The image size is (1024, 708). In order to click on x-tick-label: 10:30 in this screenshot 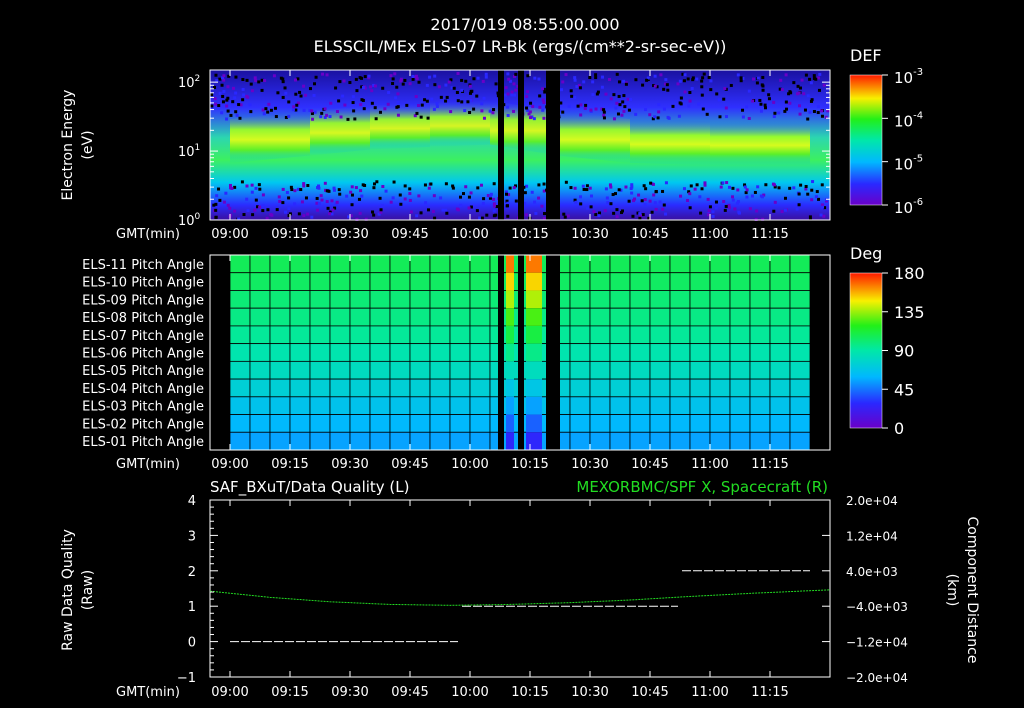, I will do `click(589, 692)`.